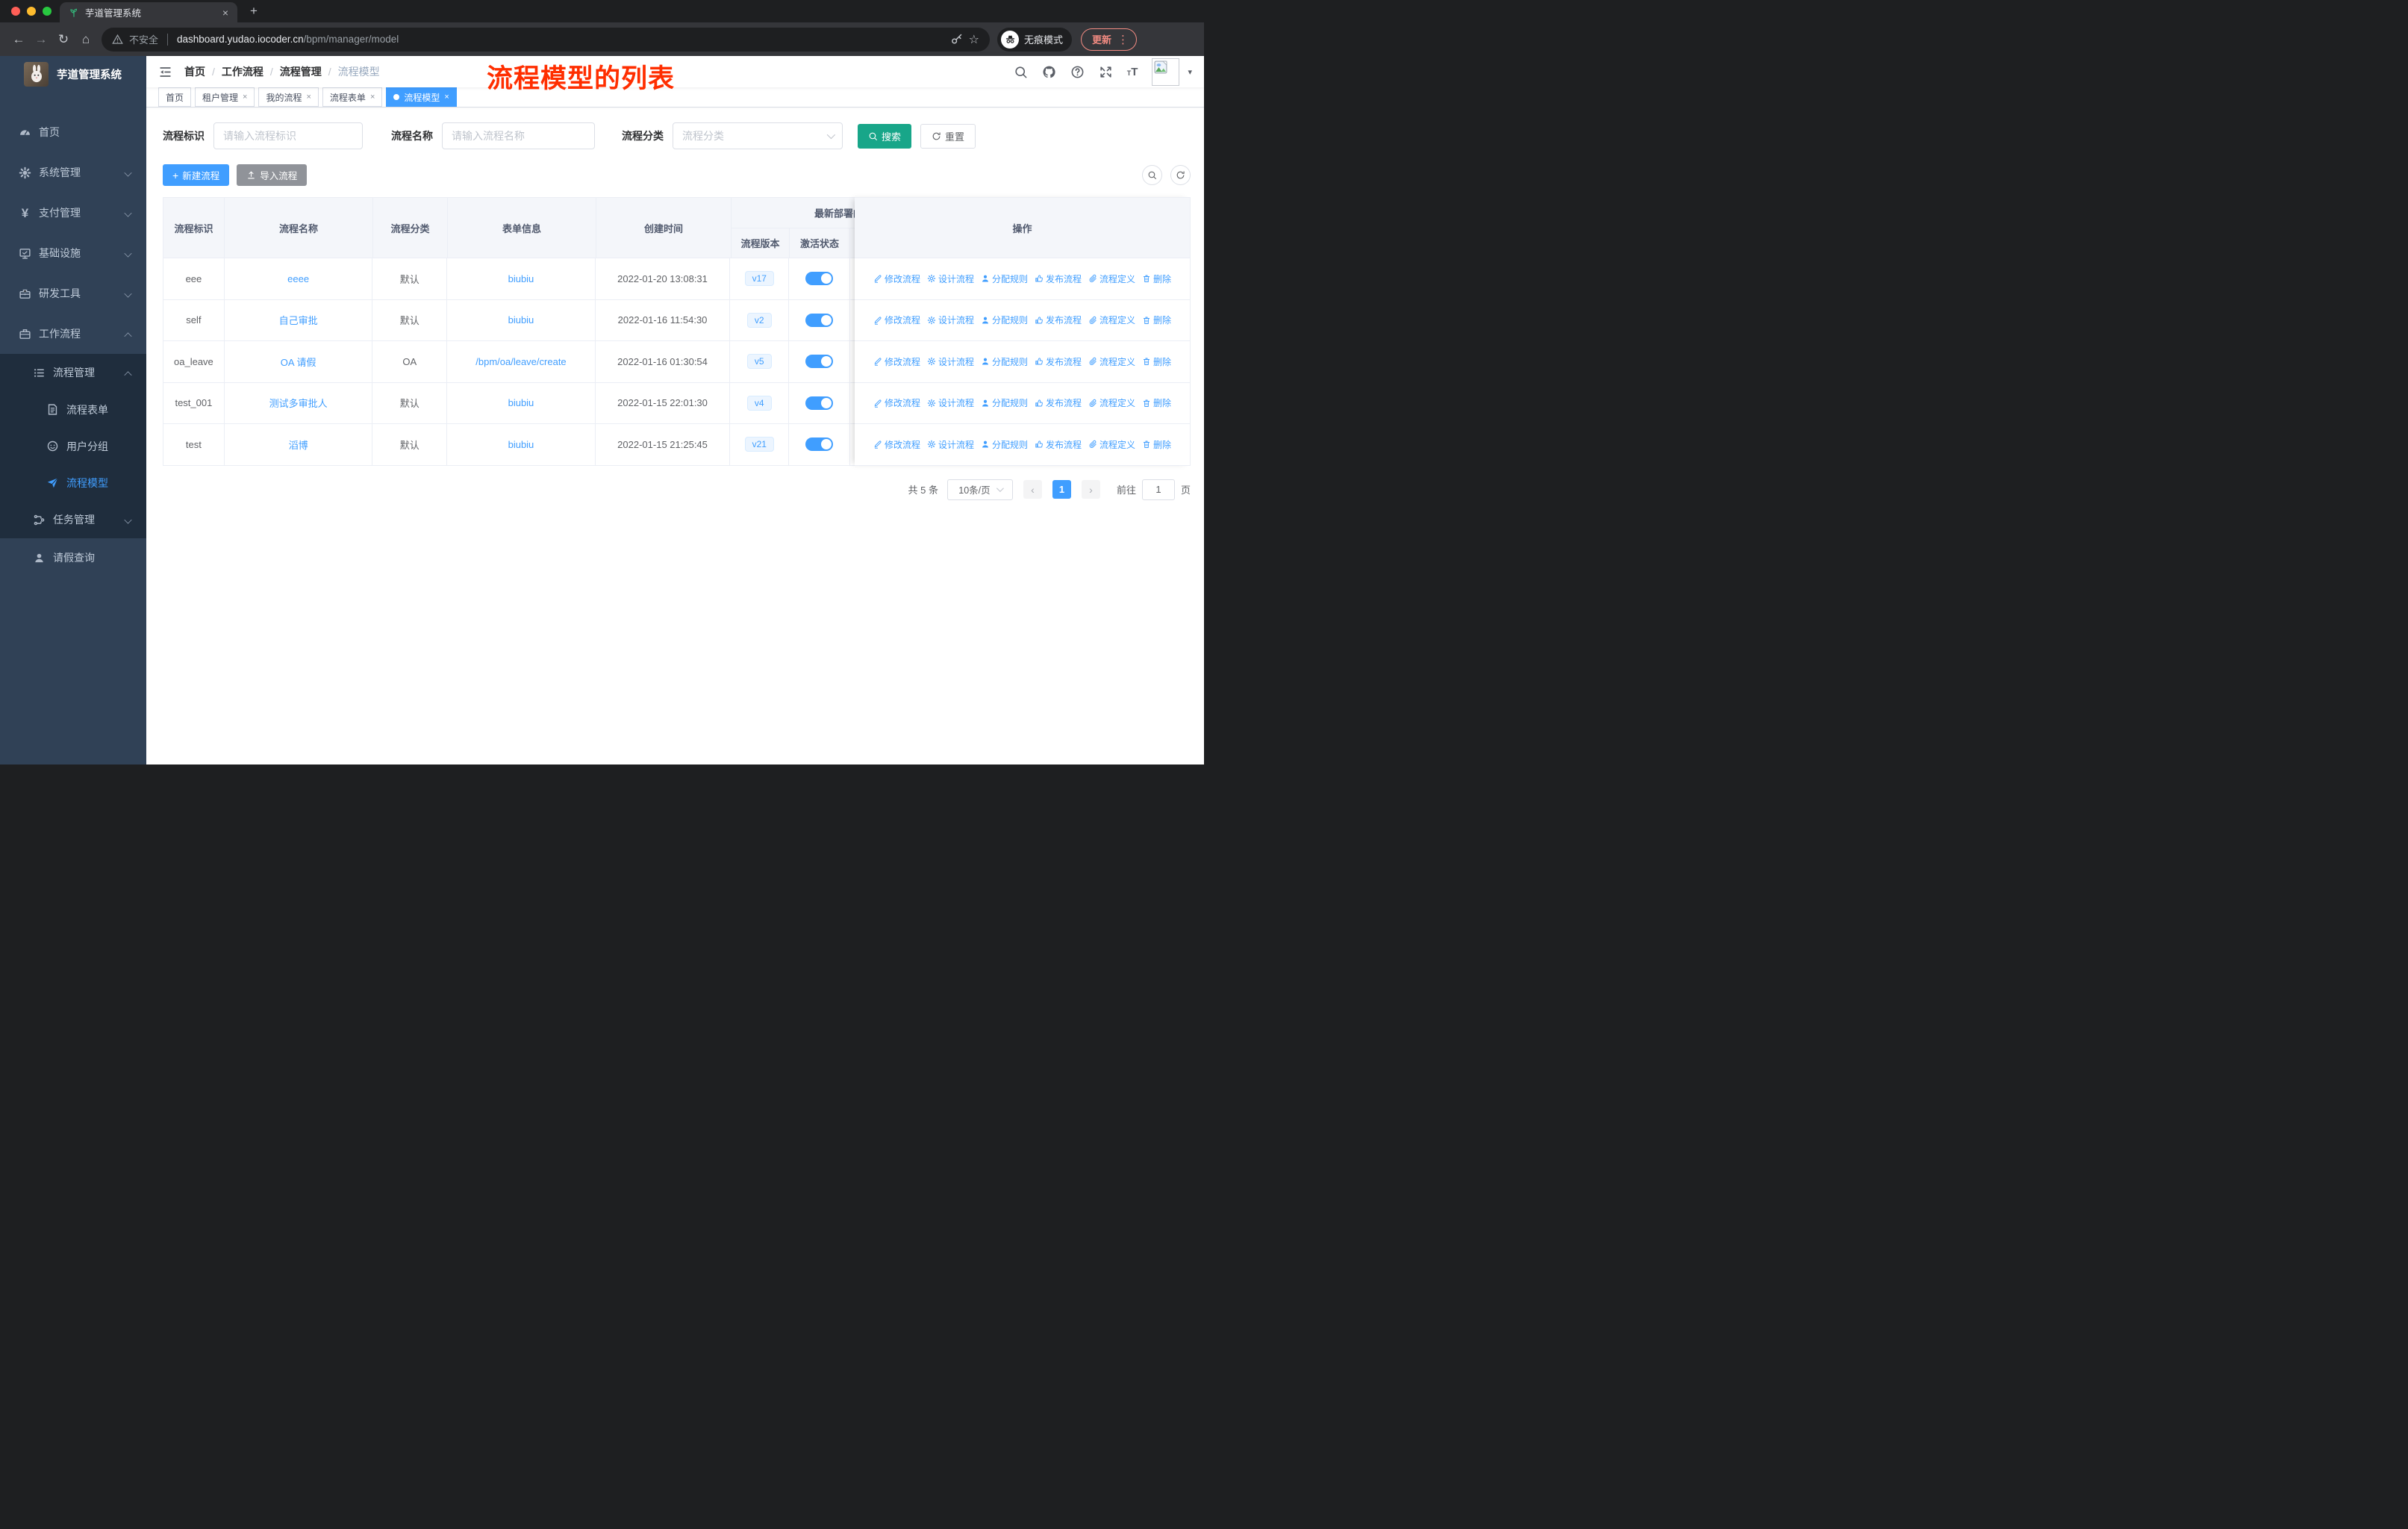 The width and height of the screenshot is (2408, 1529). Describe the element at coordinates (15, 11) in the screenshot. I see `close-window-button` at that location.